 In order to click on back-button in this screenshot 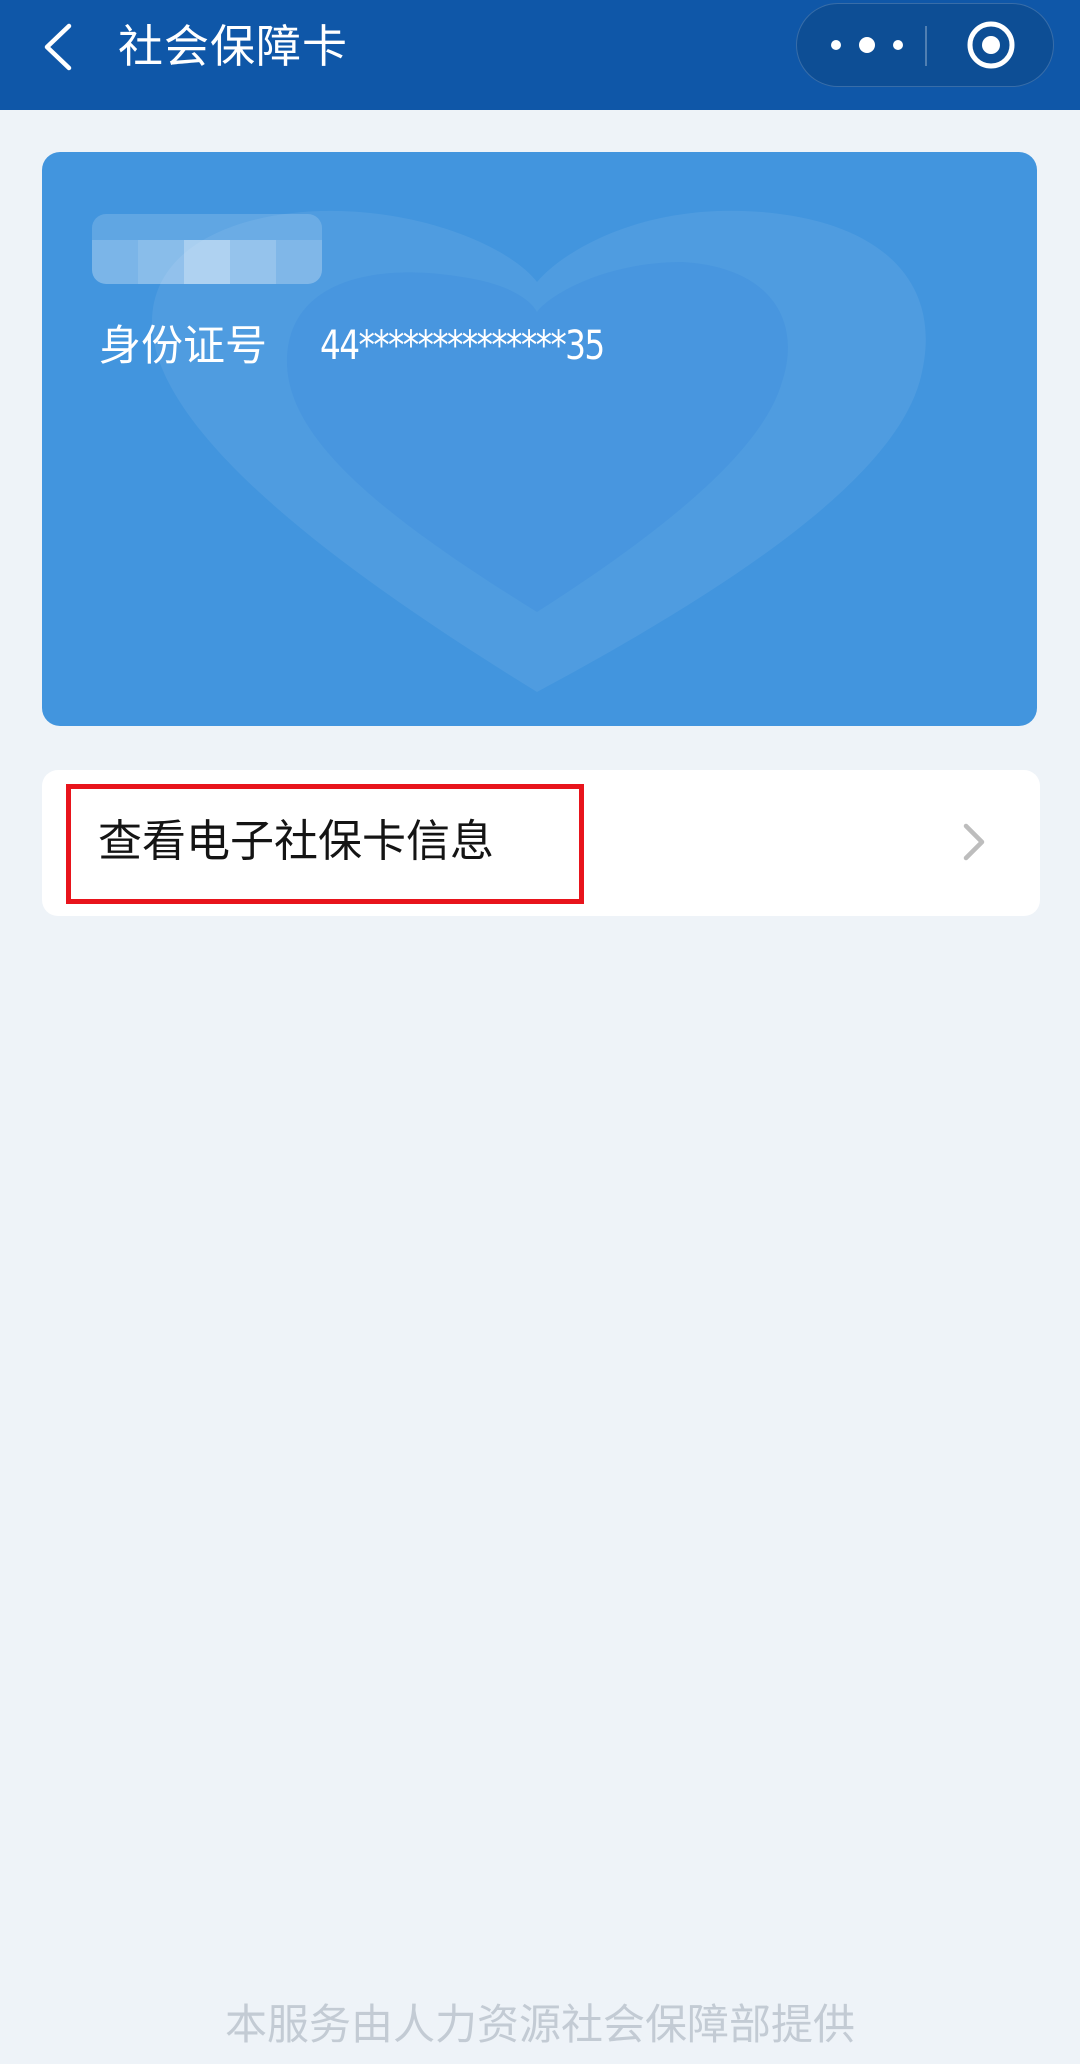, I will do `click(58, 47)`.